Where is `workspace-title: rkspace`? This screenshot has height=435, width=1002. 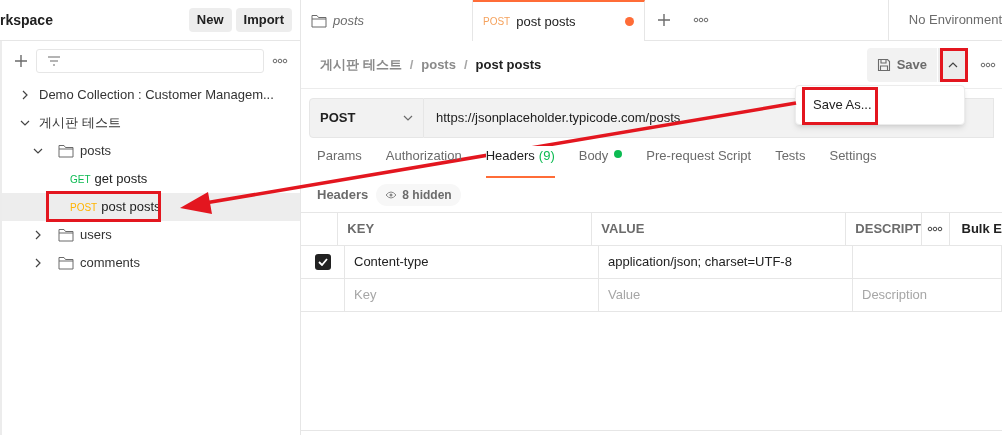 workspace-title: rkspace is located at coordinates (27, 20).